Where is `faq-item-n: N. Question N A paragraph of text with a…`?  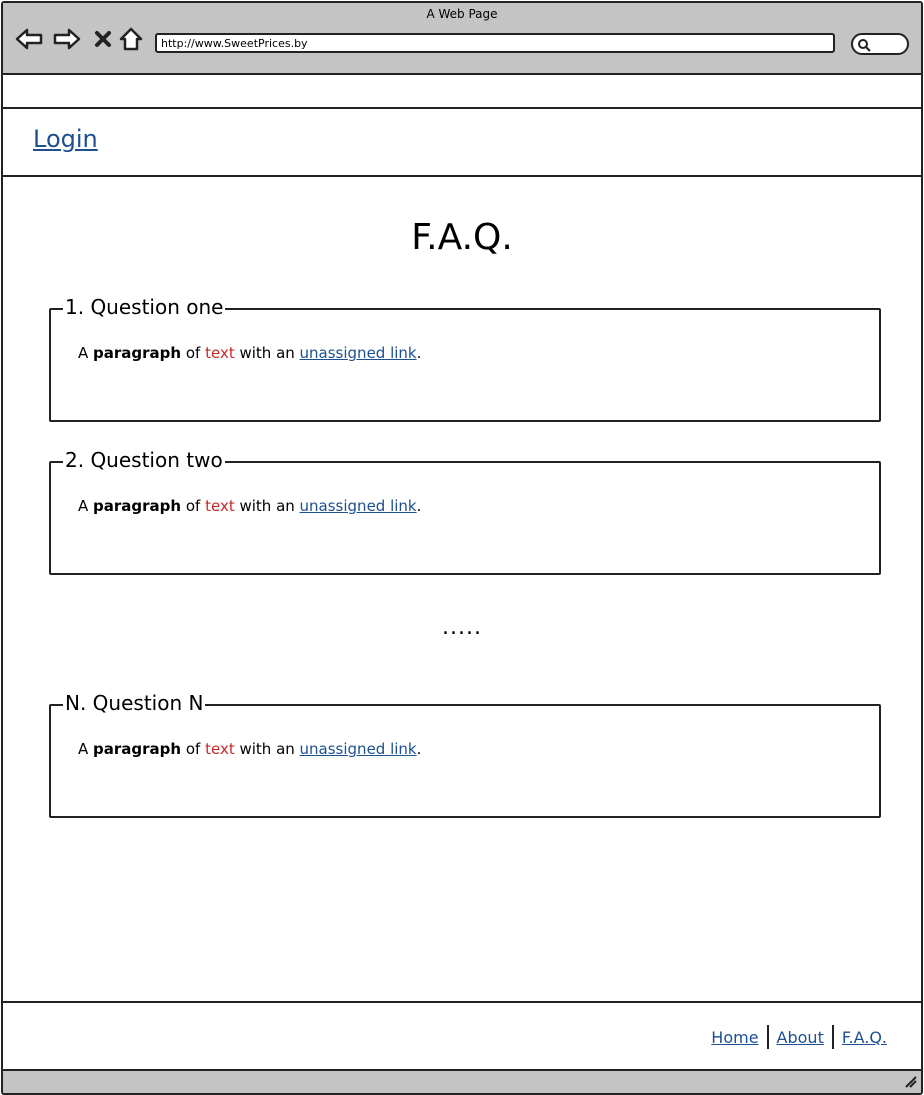 faq-item-n: N. Question N A paragraph of text with a… is located at coordinates (465, 753).